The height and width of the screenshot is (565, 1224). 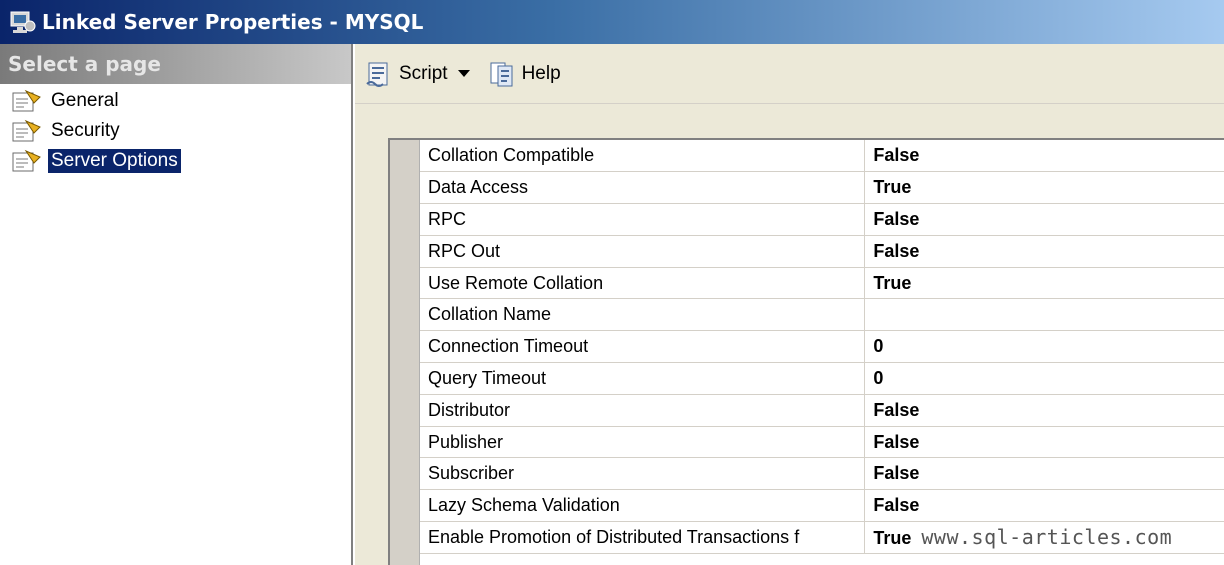 I want to click on table-row: RPC False, so click(x=822, y=219).